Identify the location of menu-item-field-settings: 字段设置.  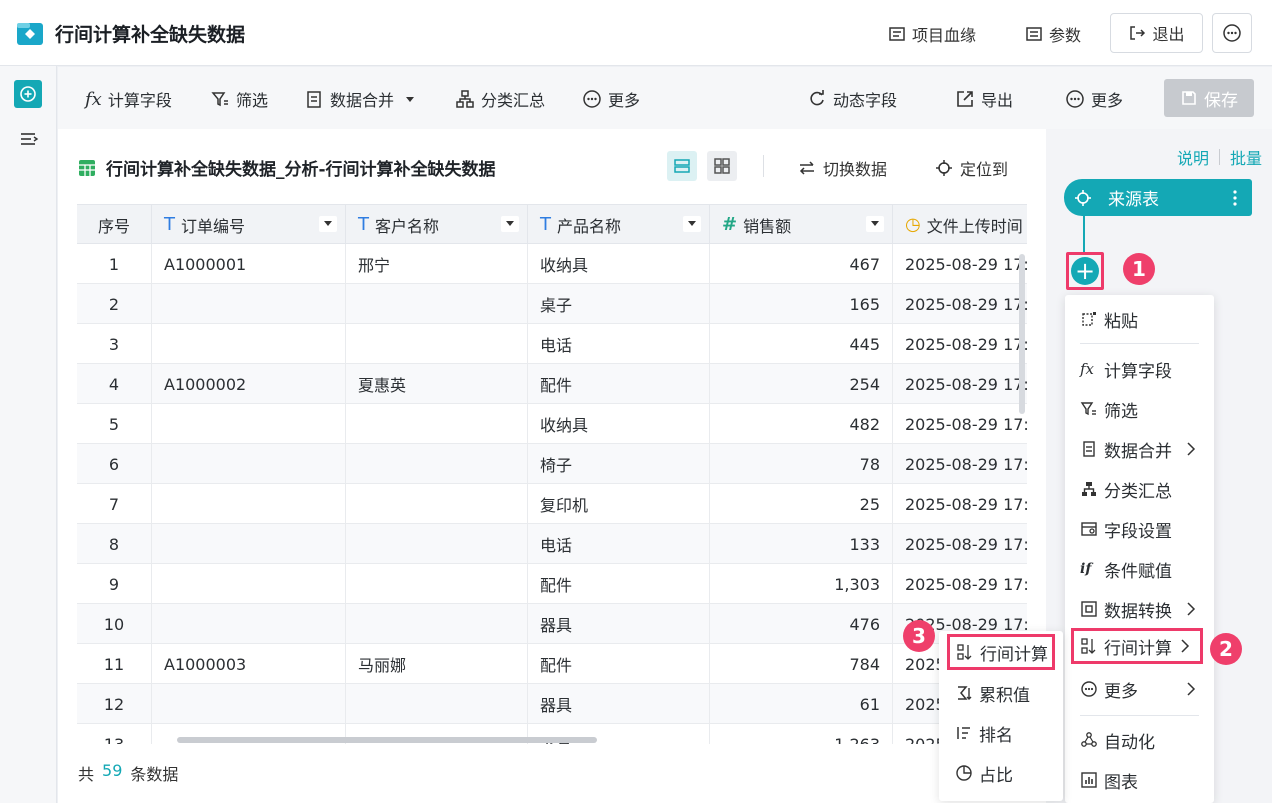
(1139, 529).